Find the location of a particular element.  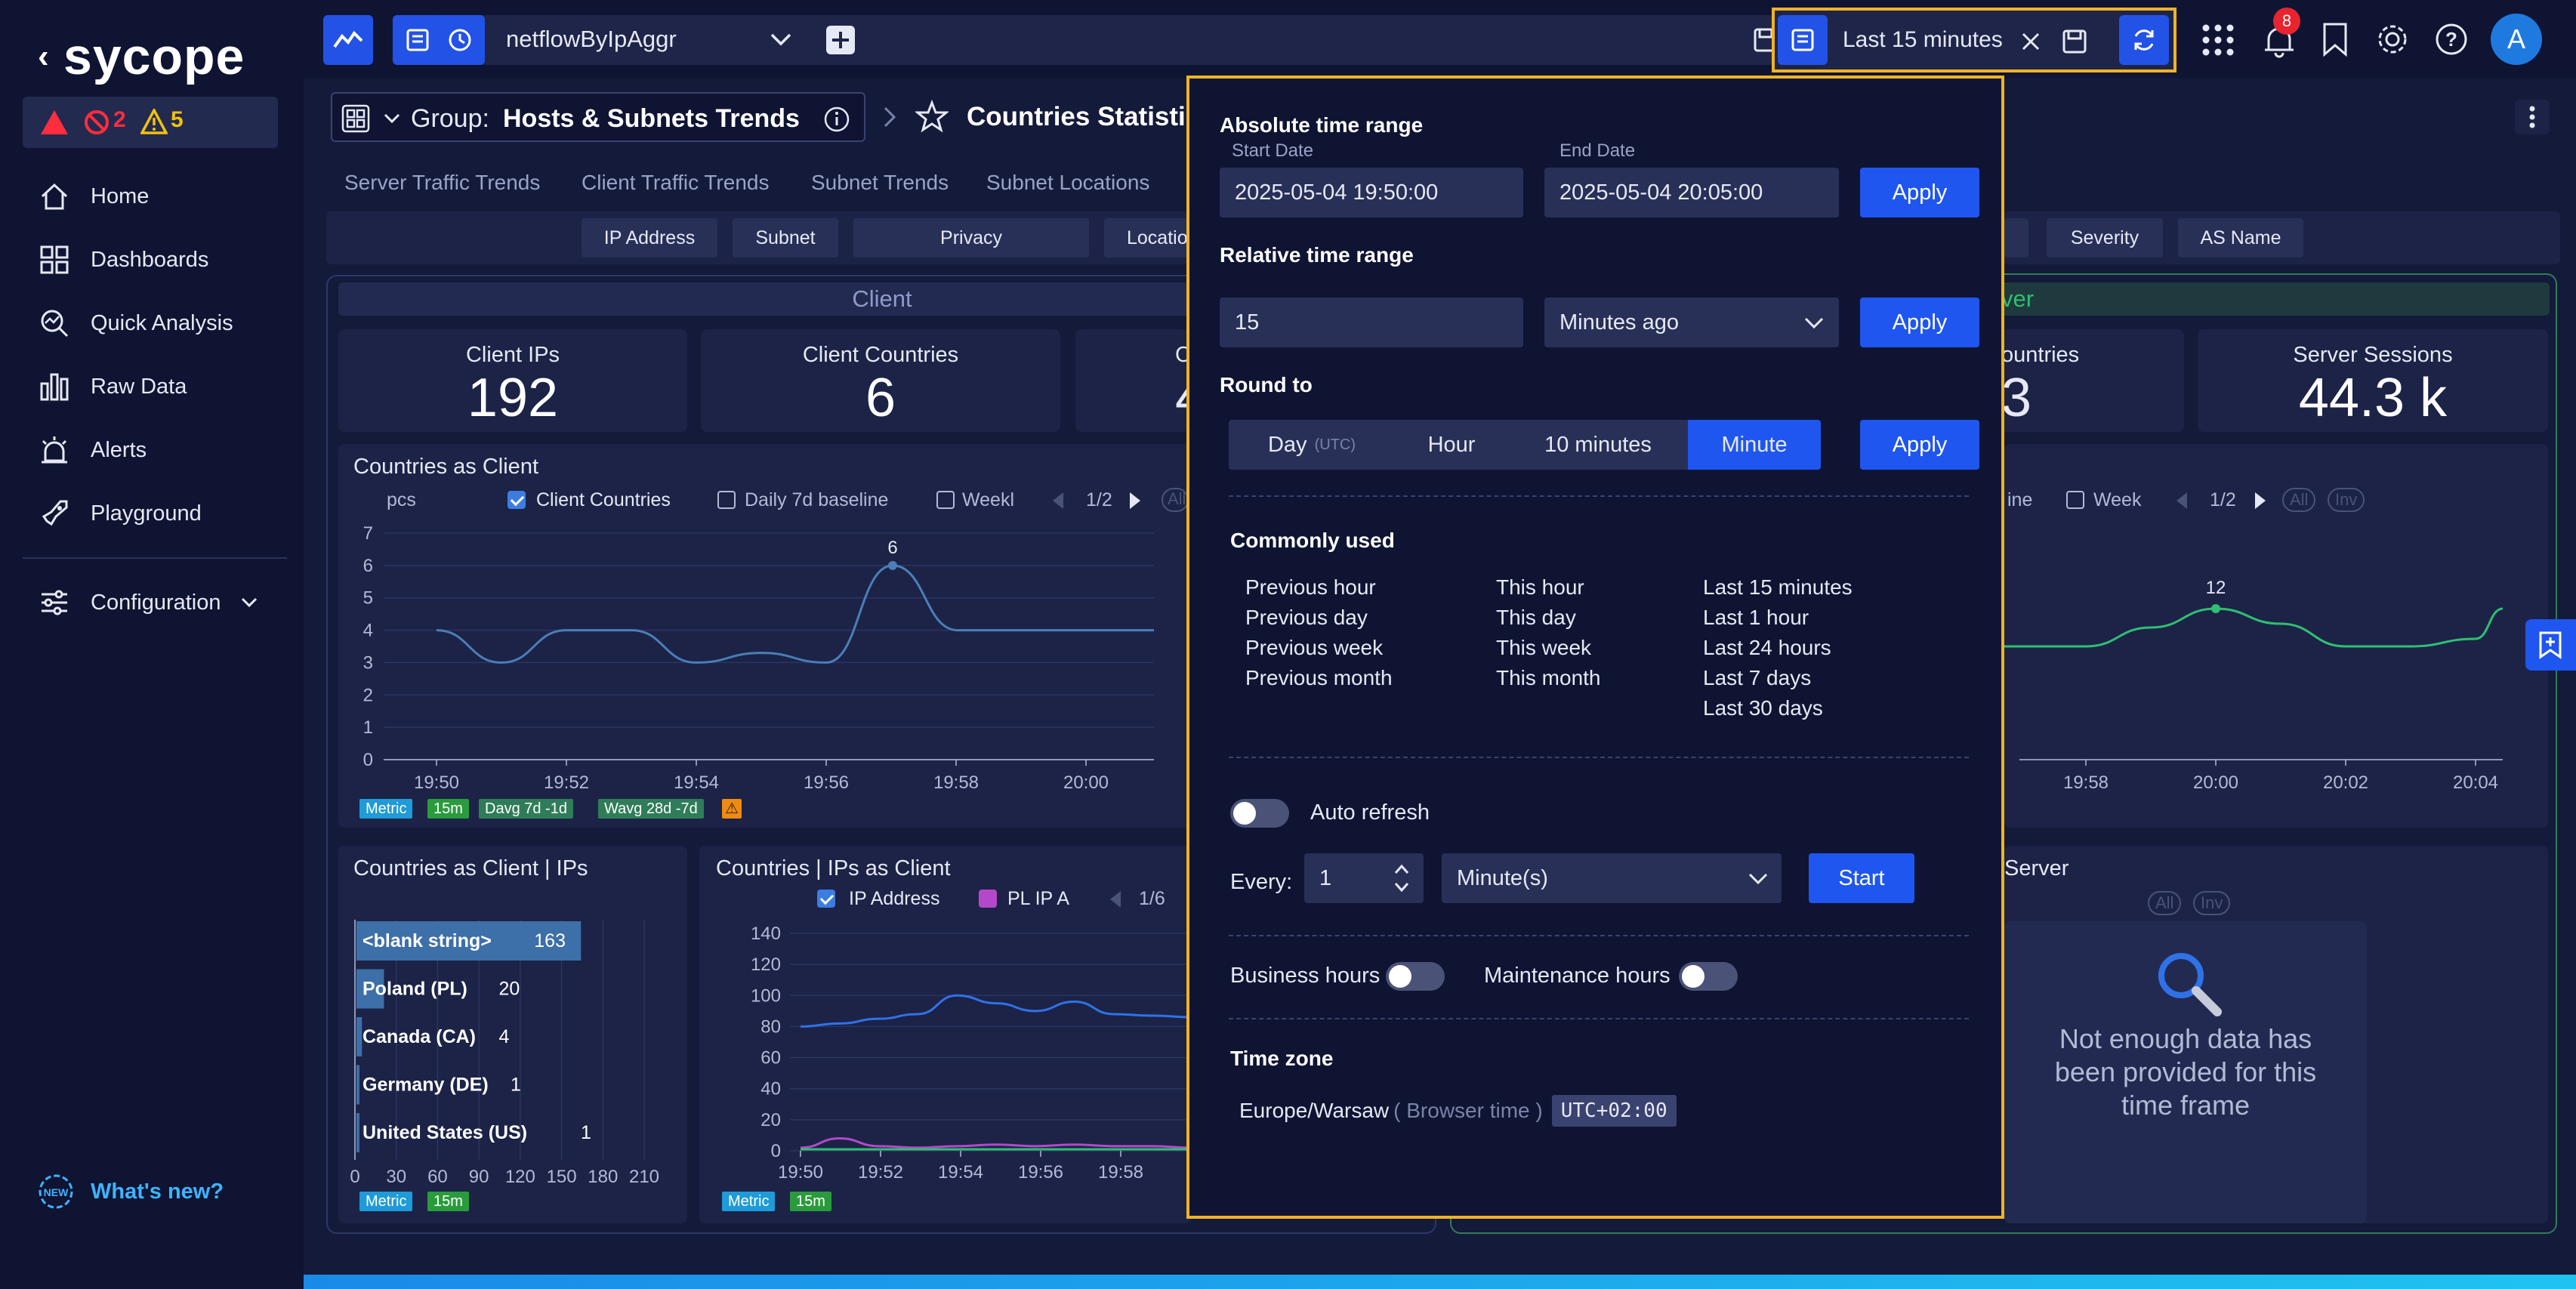

every-unit-select: Minute(s) is located at coordinates (1612, 878).